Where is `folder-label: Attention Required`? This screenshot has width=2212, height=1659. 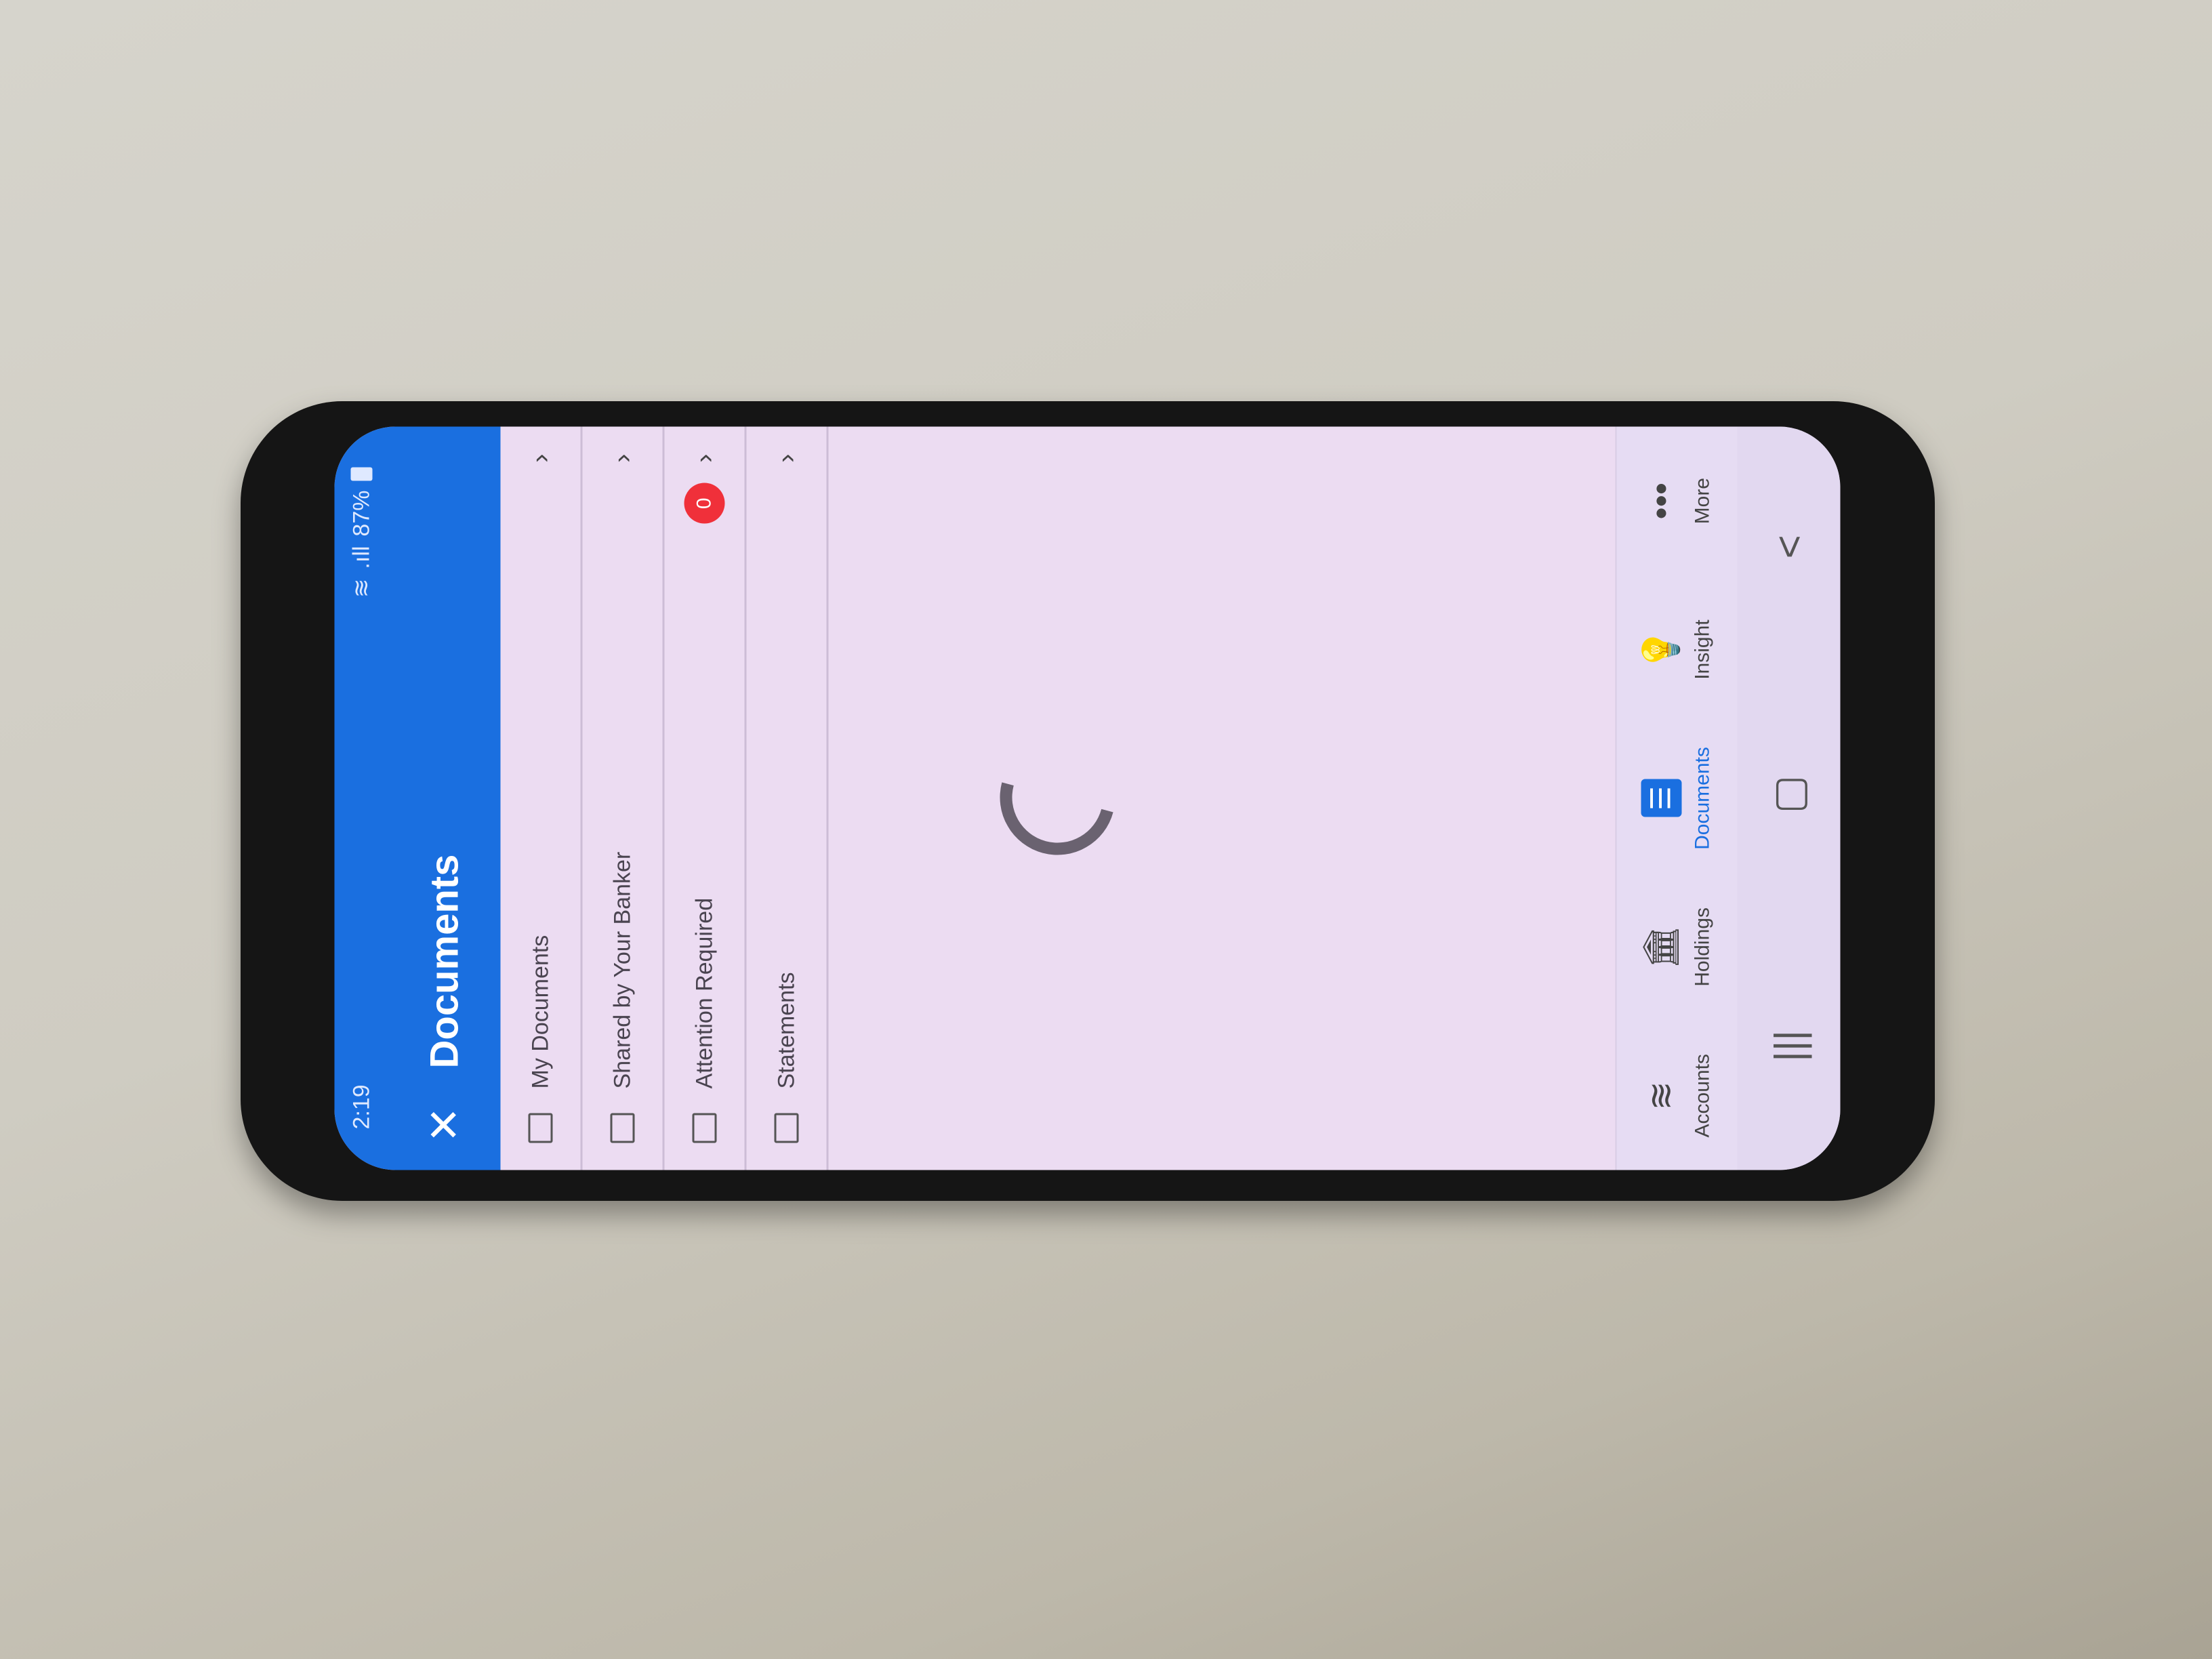
folder-label: Attention Required is located at coordinates (704, 993).